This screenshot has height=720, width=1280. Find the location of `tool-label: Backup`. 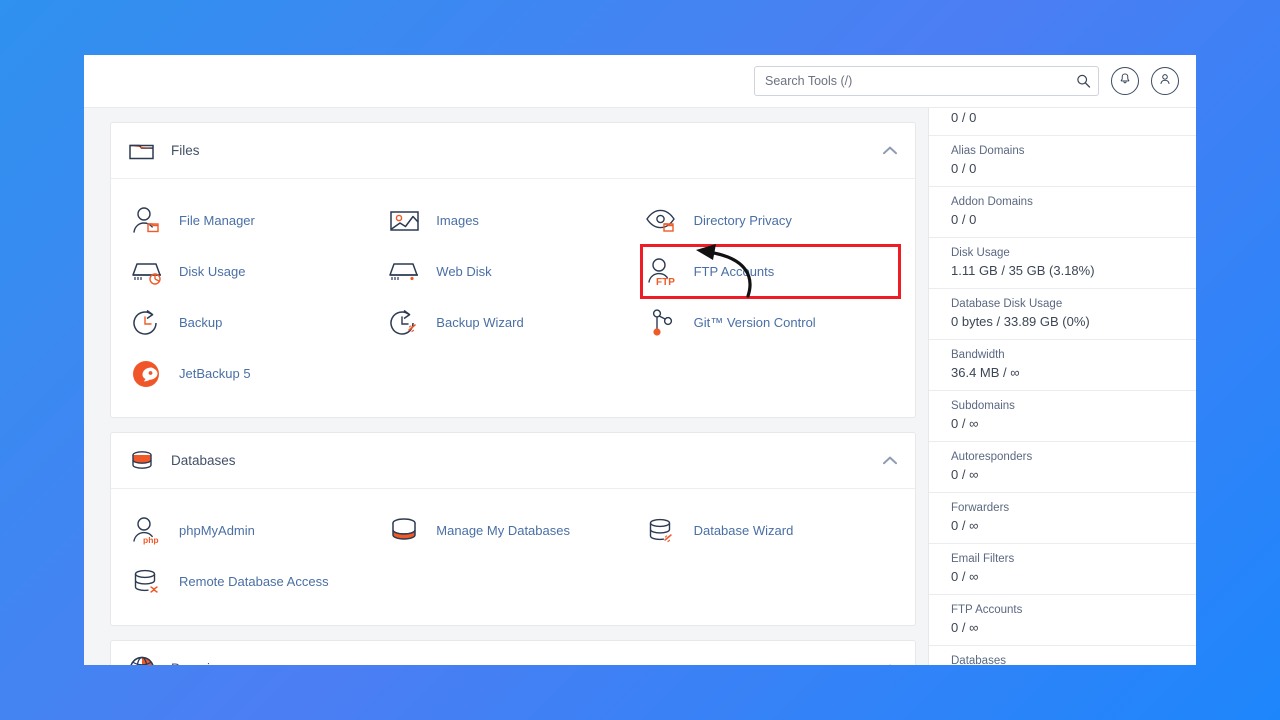

tool-label: Backup is located at coordinates (201, 322).